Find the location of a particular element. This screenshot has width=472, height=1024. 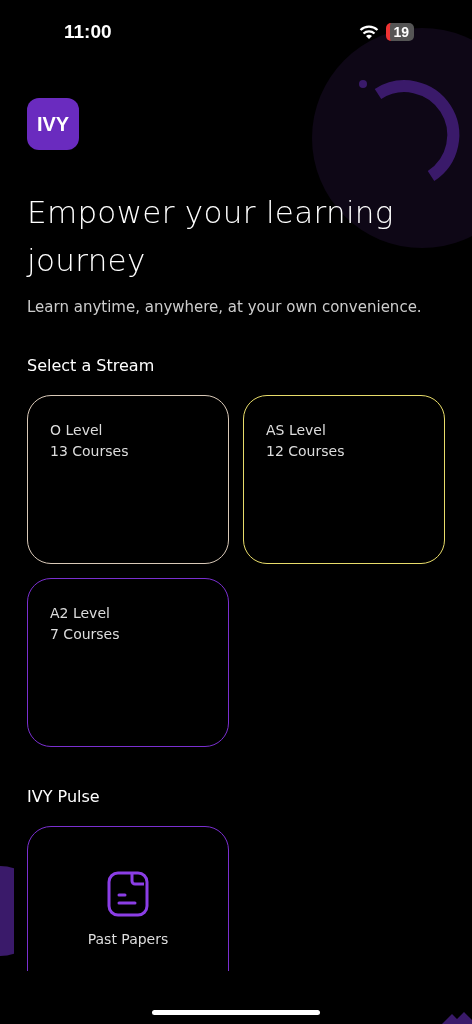

course-count: 12 Courses is located at coordinates (305, 451).